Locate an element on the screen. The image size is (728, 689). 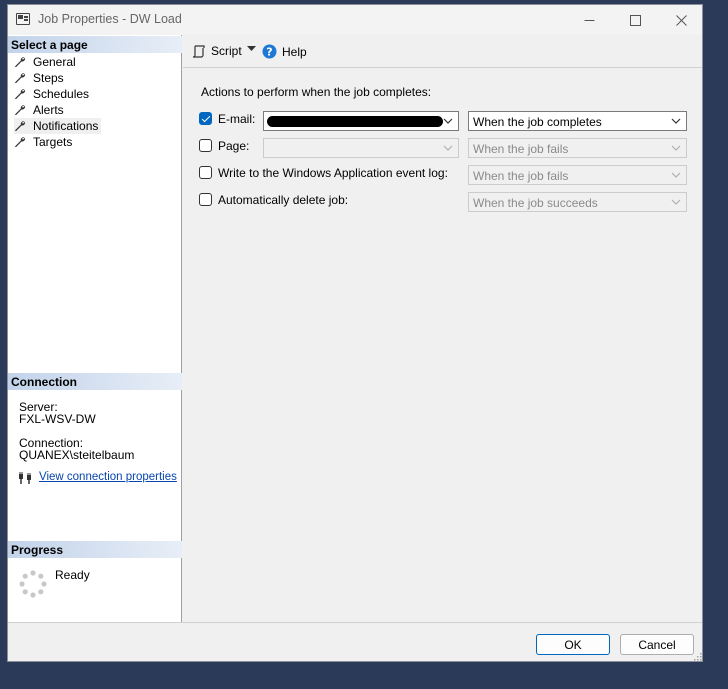
email-label: E-mail: is located at coordinates (237, 119).